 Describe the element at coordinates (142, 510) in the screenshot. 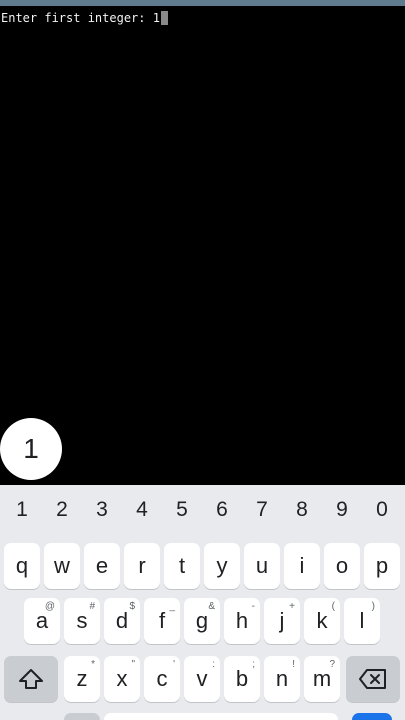

I see `number-key-4: 4` at that location.